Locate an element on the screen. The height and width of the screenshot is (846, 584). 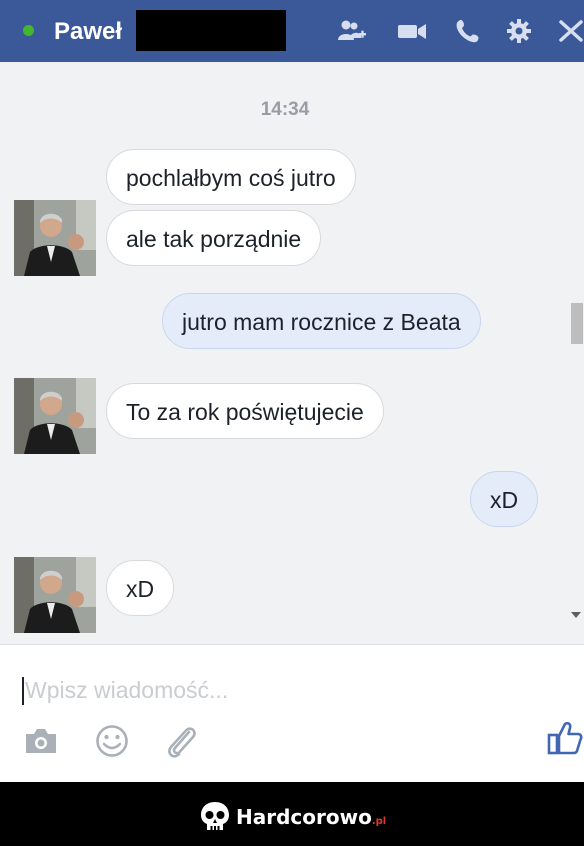
message-bubble-outgoing: xD is located at coordinates (504, 499).